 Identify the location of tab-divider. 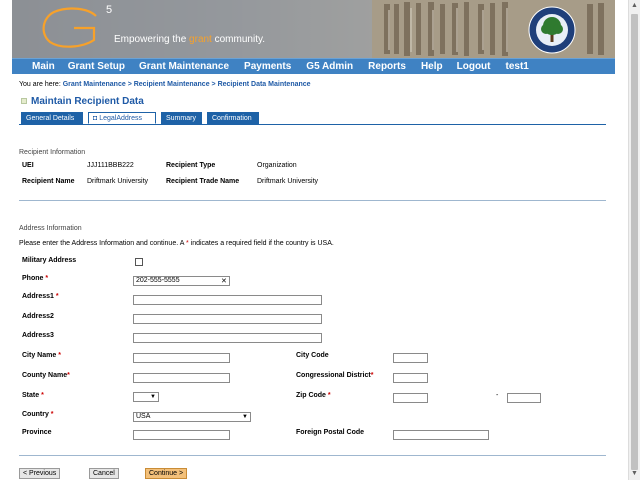
(312, 124).